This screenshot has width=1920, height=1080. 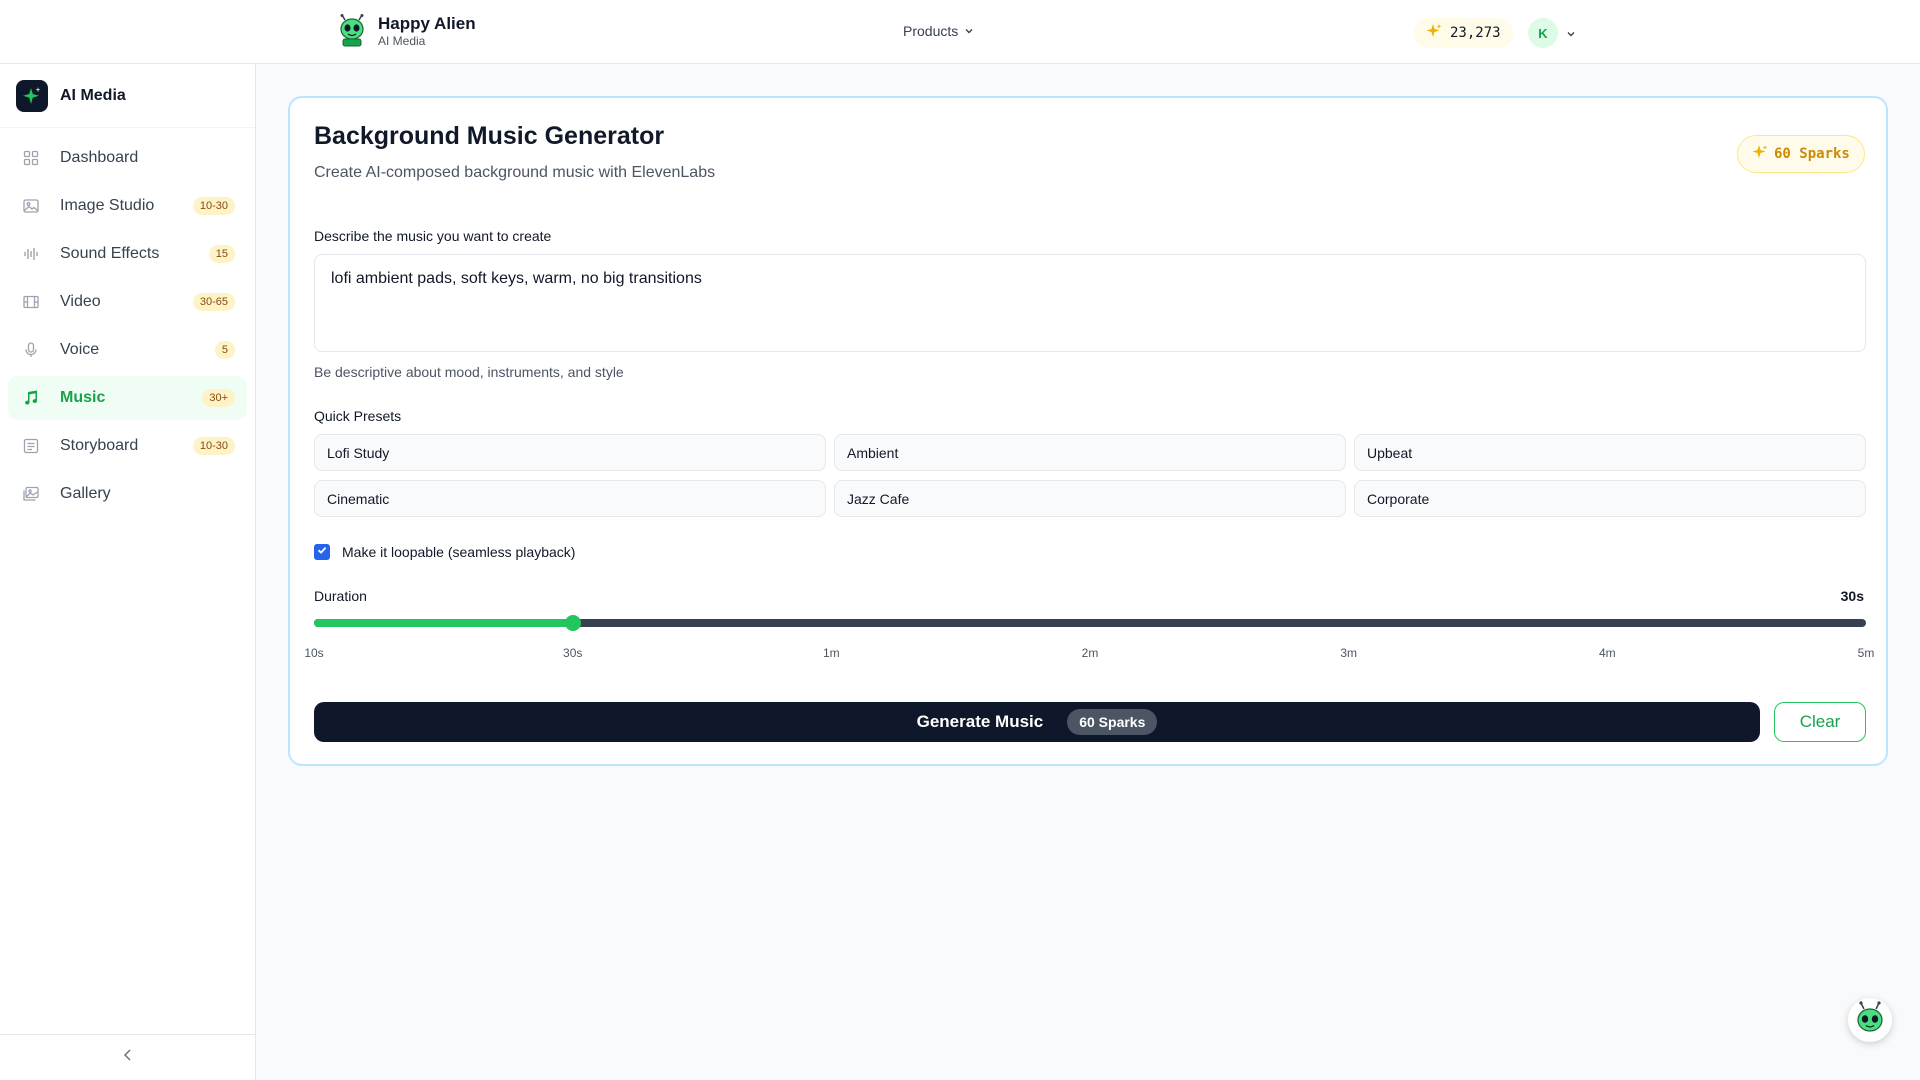 I want to click on generate-label: Generate Music, so click(x=980, y=721).